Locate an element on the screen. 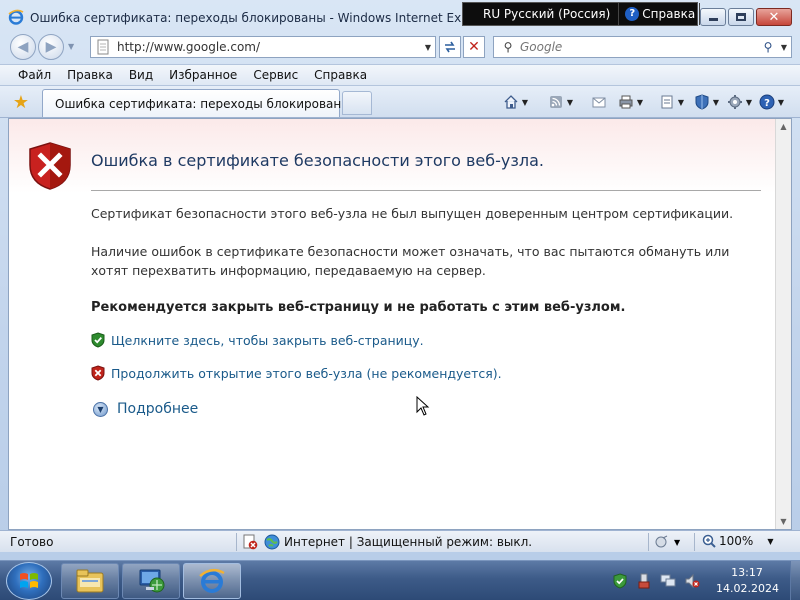 Image resolution: width=800 pixels, height=600 pixels. home-dropdown-icon: ▼ is located at coordinates (525, 102).